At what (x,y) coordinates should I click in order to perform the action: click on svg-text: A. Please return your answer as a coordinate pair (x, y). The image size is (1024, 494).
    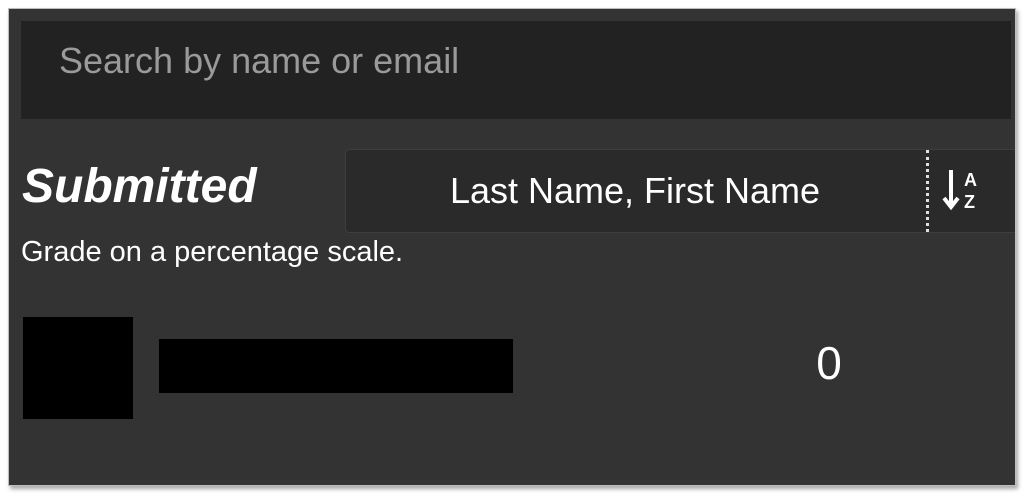
    Looking at the image, I should click on (970, 180).